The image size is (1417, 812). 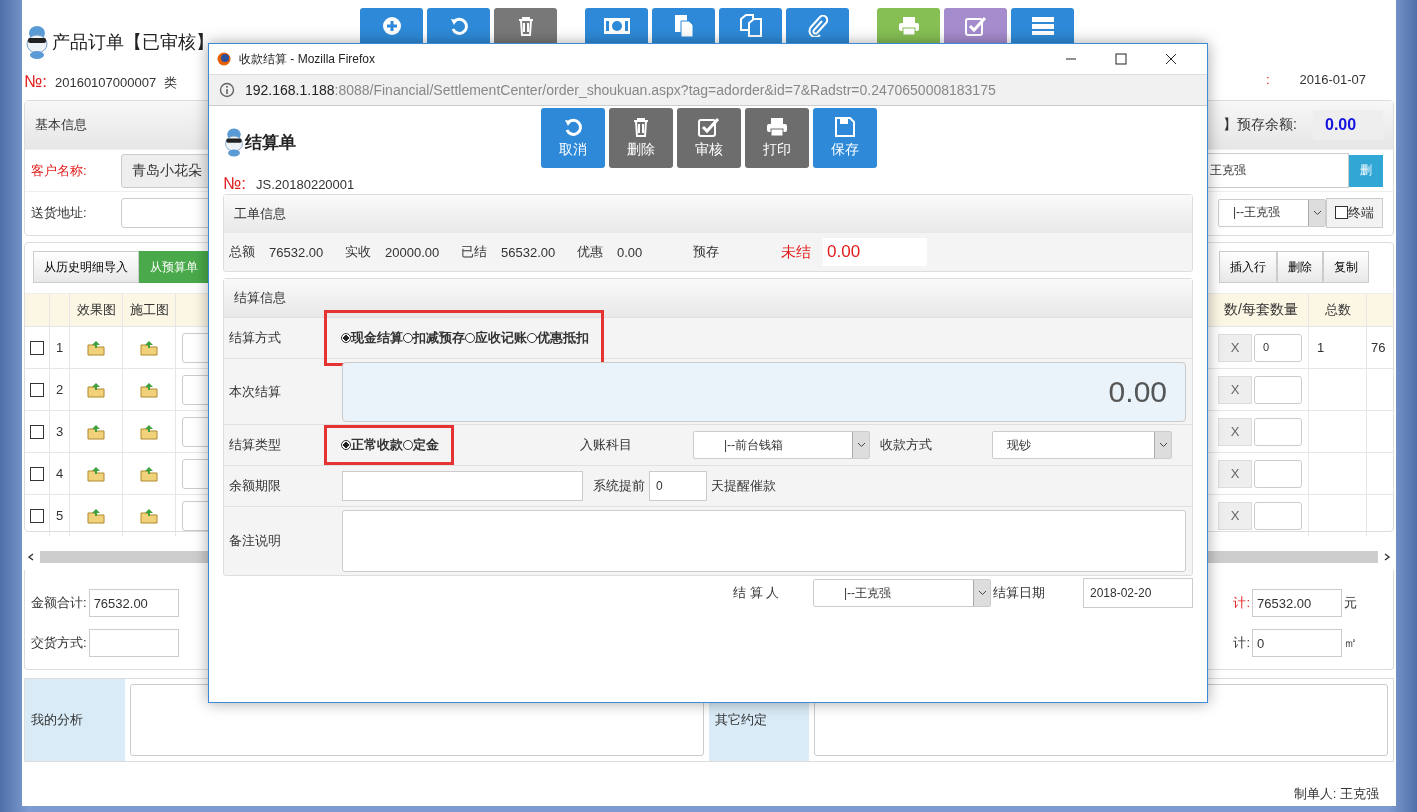 What do you see at coordinates (616, 26) in the screenshot?
I see `money-button` at bounding box center [616, 26].